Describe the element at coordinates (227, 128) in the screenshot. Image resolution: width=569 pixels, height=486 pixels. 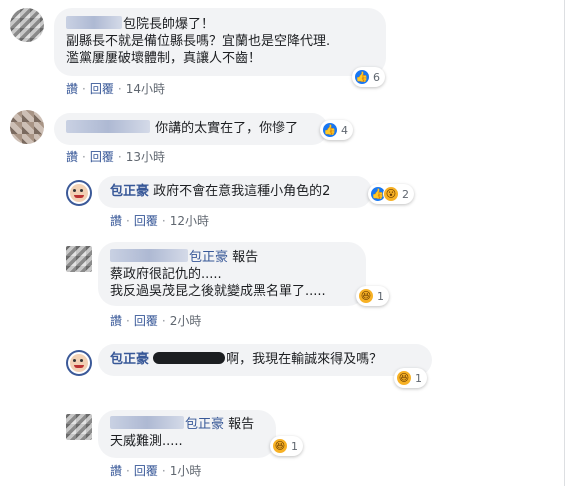
I see `comment-text: 你講的太實在了，你慘了` at that location.